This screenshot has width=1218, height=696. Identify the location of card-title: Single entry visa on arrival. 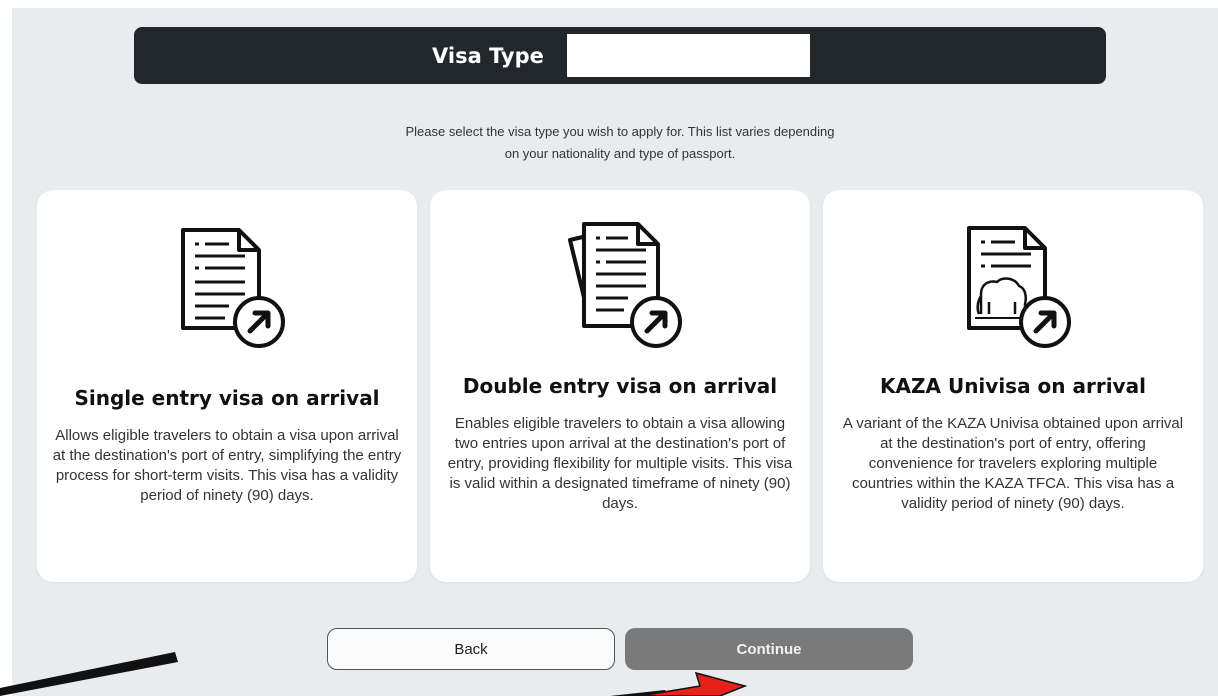
(227, 398).